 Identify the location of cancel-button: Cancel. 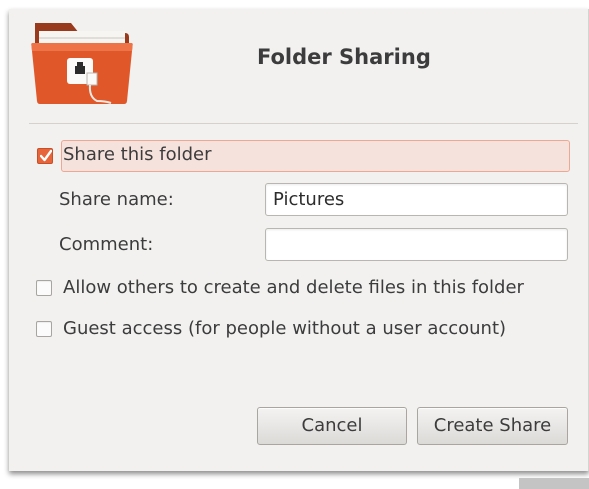
(332, 426).